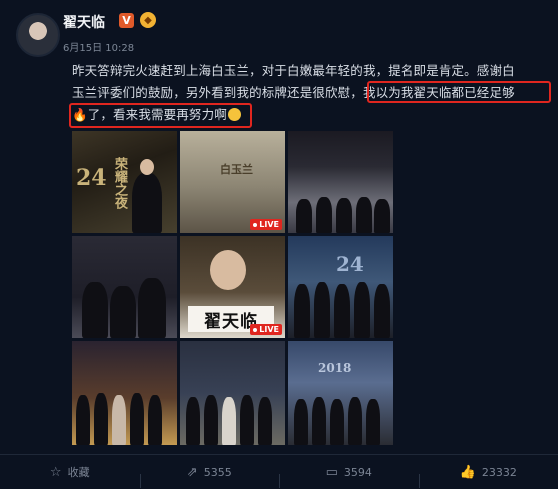 The width and height of the screenshot is (558, 489). What do you see at coordinates (340, 393) in the screenshot?
I see `photo-9: 2018` at bounding box center [340, 393].